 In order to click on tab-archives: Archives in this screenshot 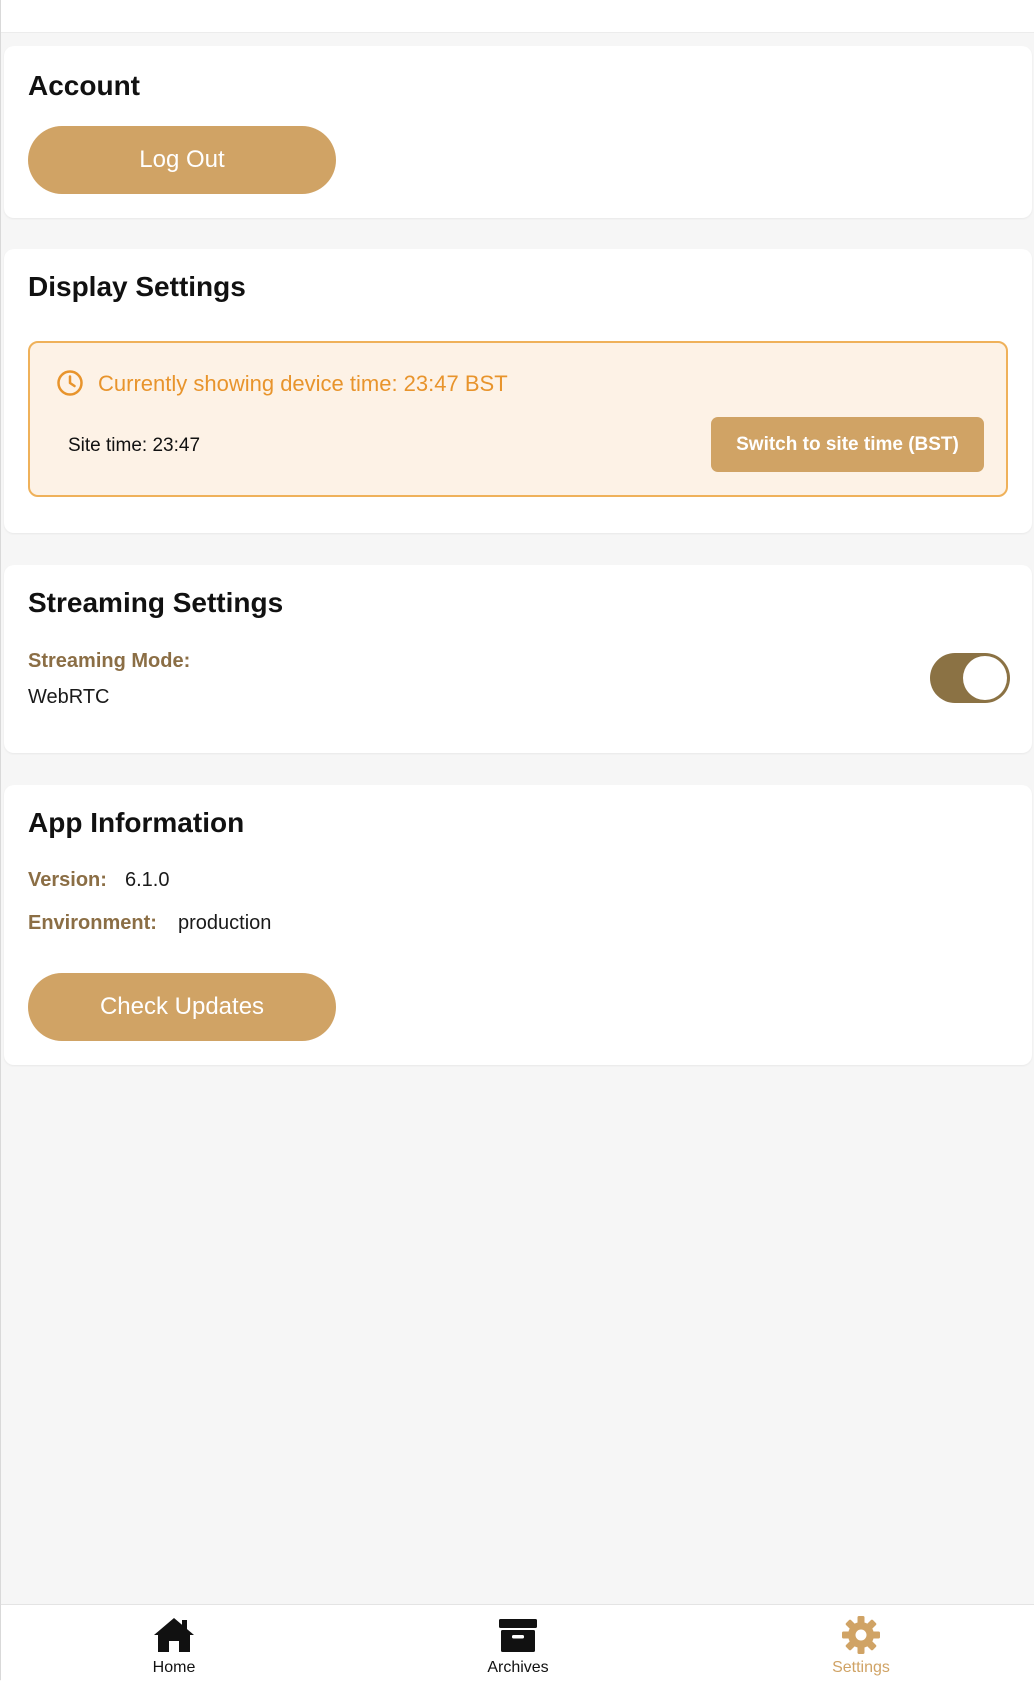, I will do `click(518, 1643)`.